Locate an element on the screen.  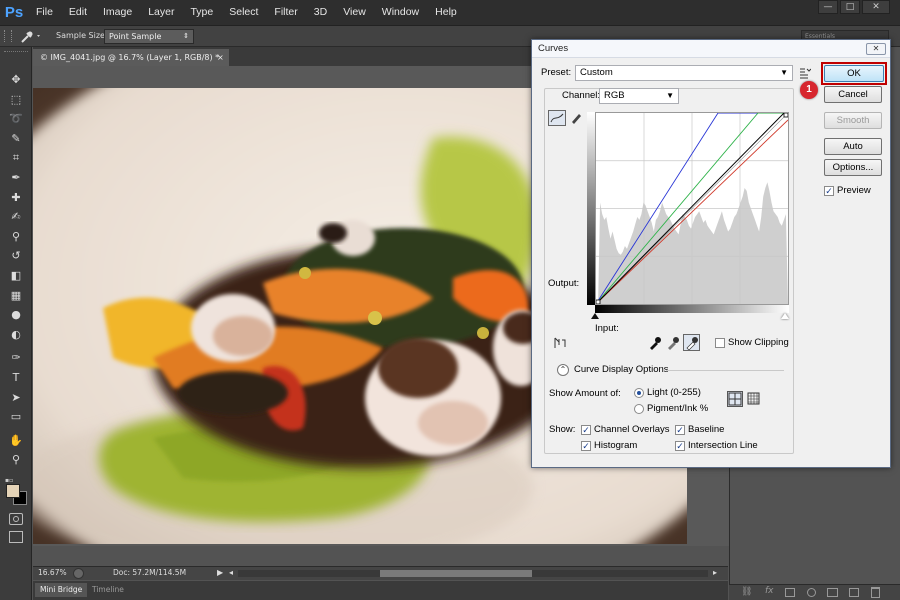
tools-grip is located at coordinates (16, 54).